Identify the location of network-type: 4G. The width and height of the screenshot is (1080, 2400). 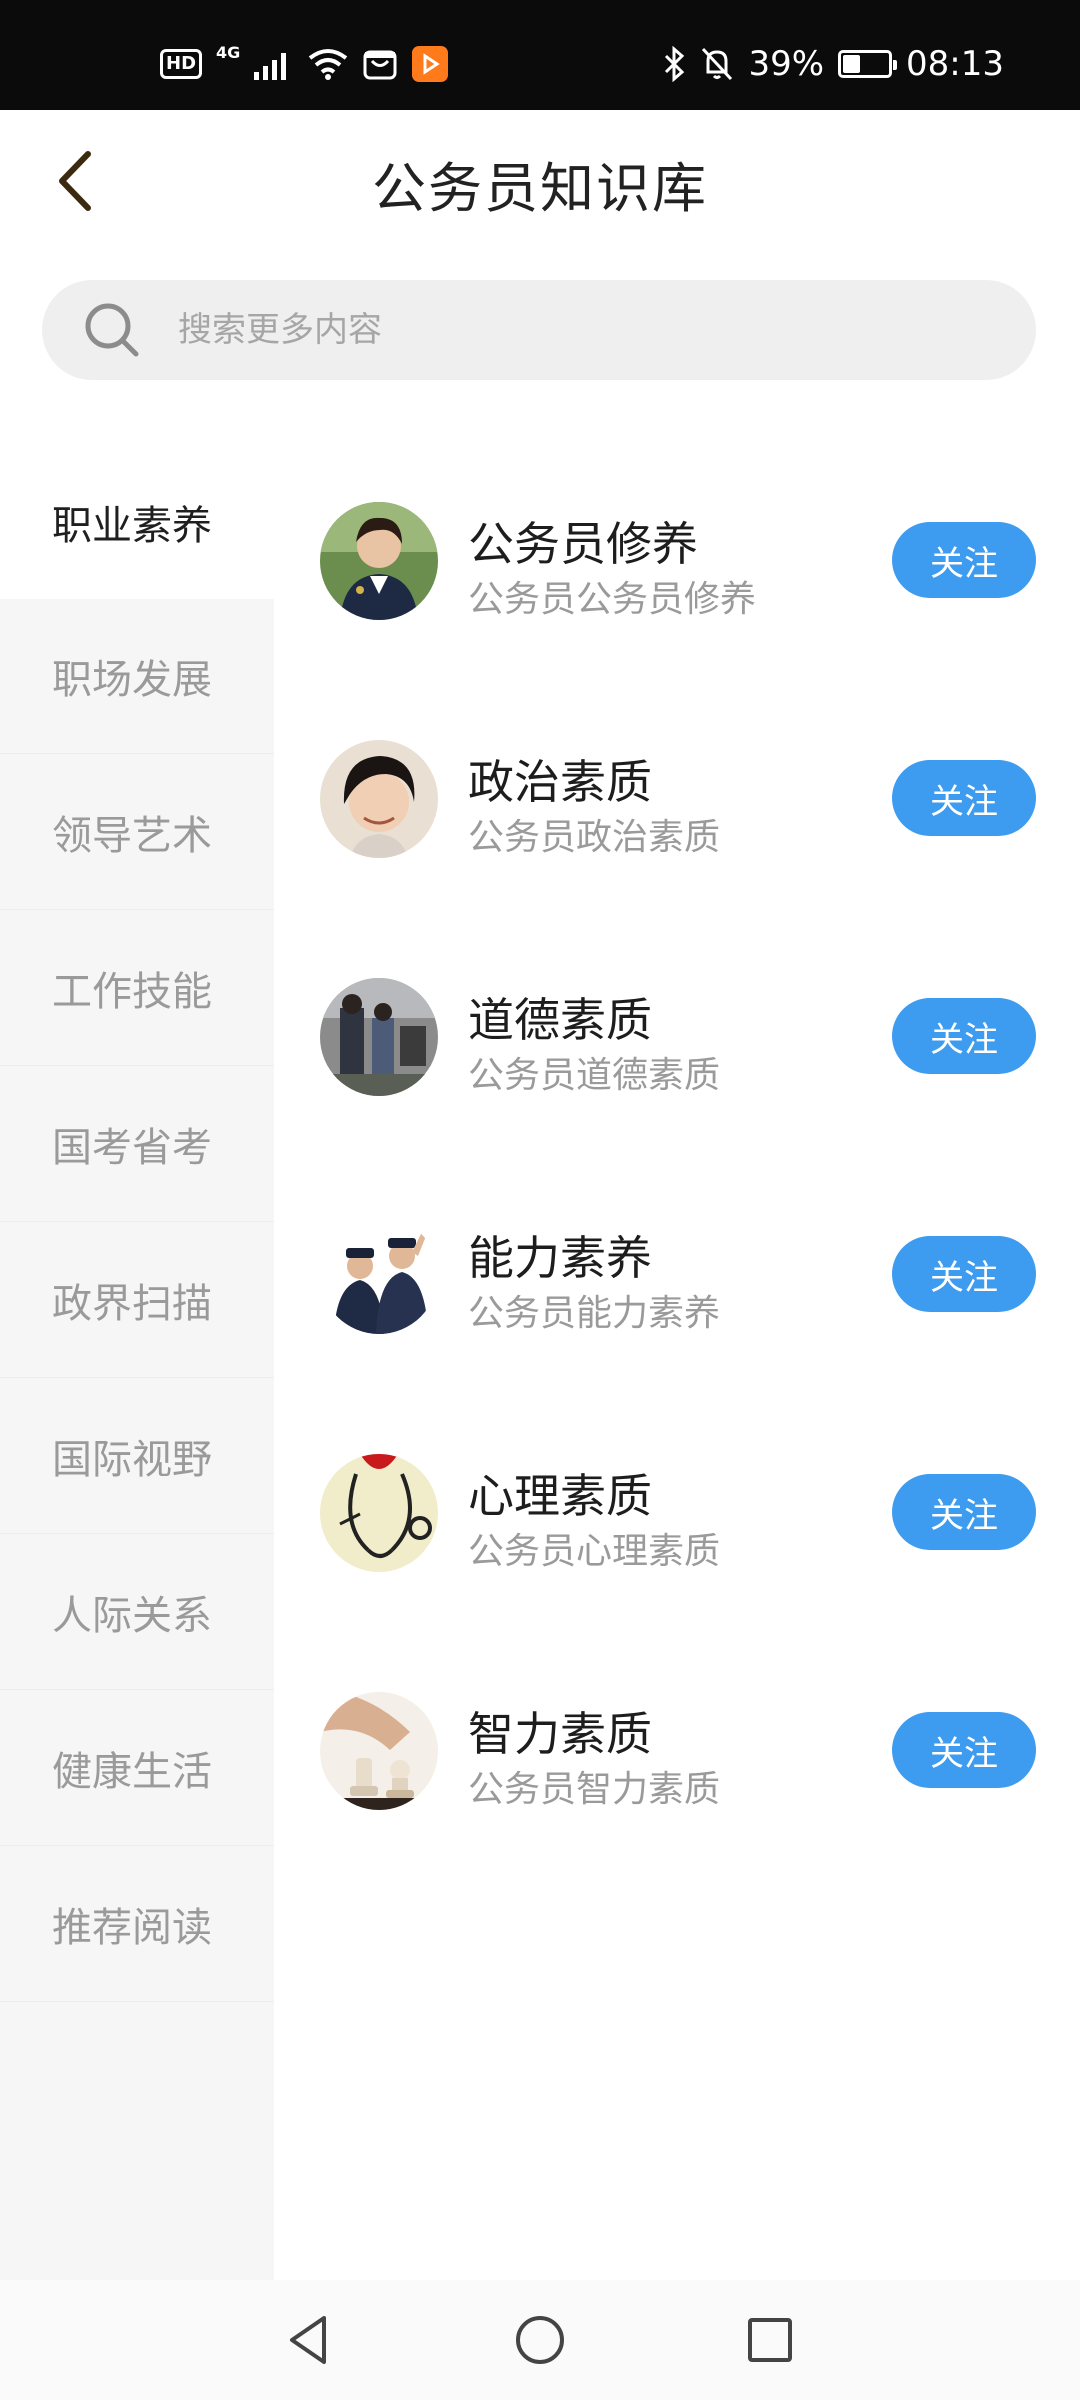
(228, 52).